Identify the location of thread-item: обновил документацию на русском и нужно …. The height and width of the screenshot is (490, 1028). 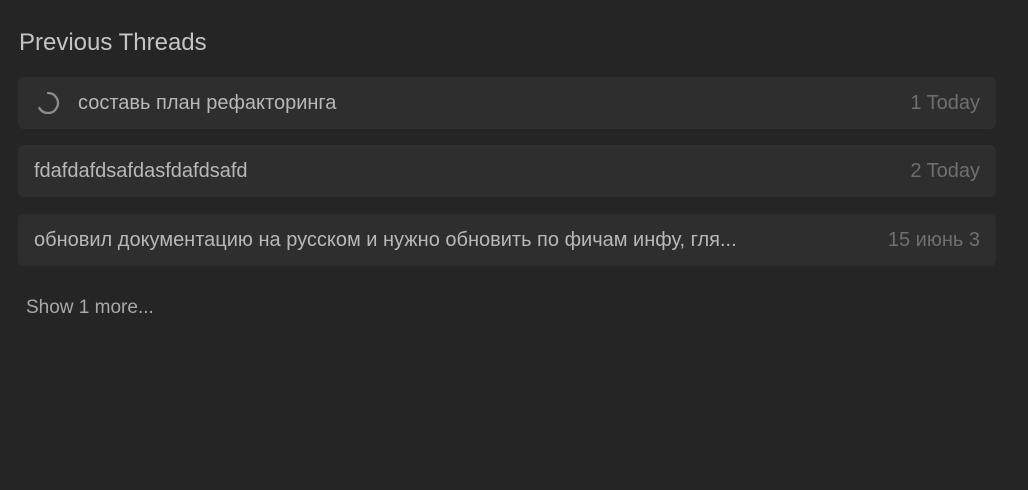
(507, 240).